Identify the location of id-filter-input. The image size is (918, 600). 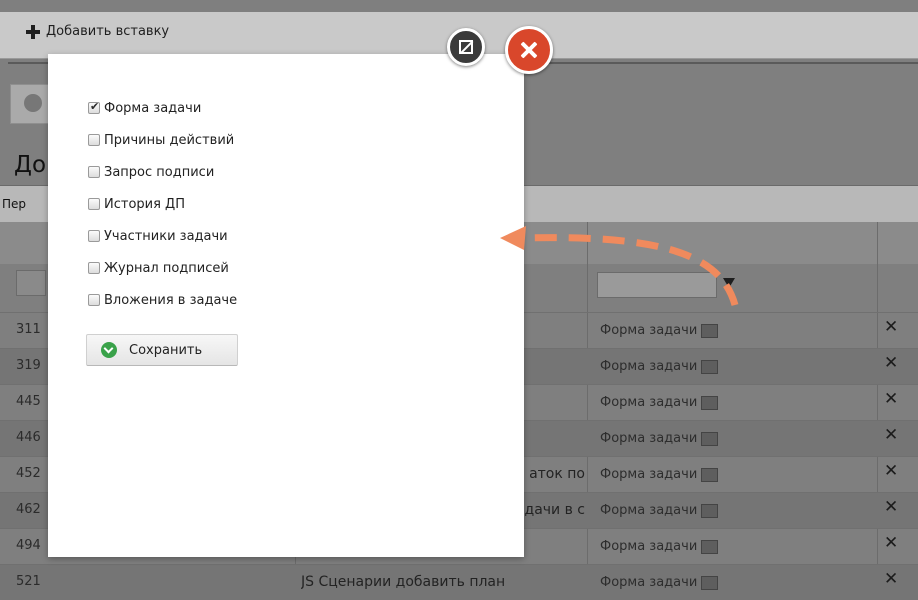
(31, 283).